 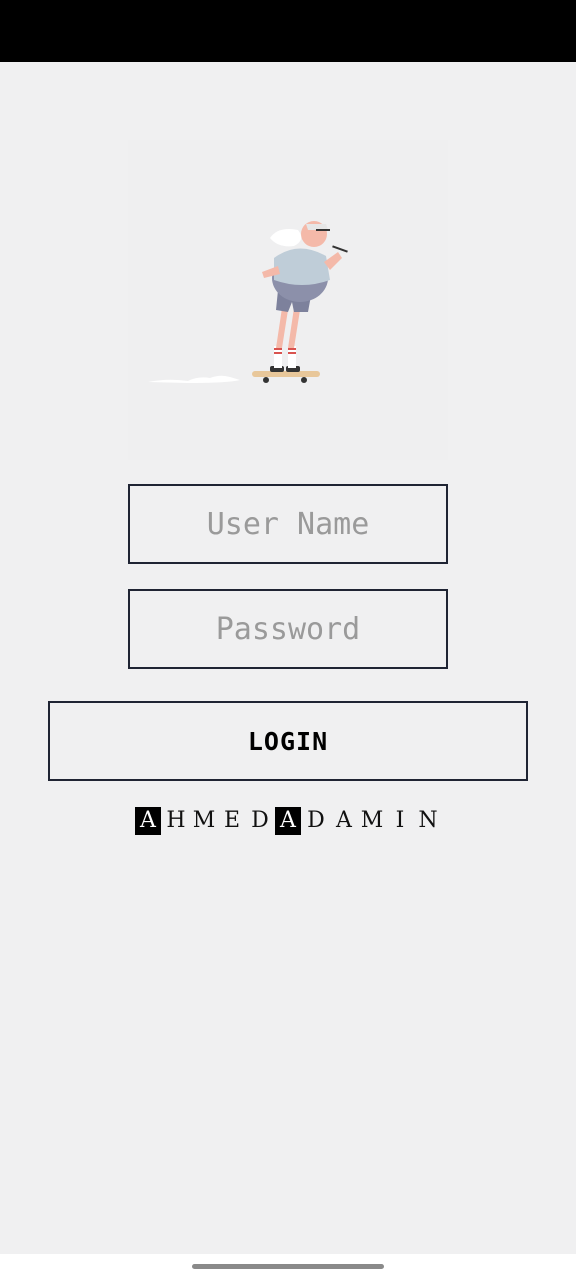 I want to click on status-bar, so click(x=288, y=31).